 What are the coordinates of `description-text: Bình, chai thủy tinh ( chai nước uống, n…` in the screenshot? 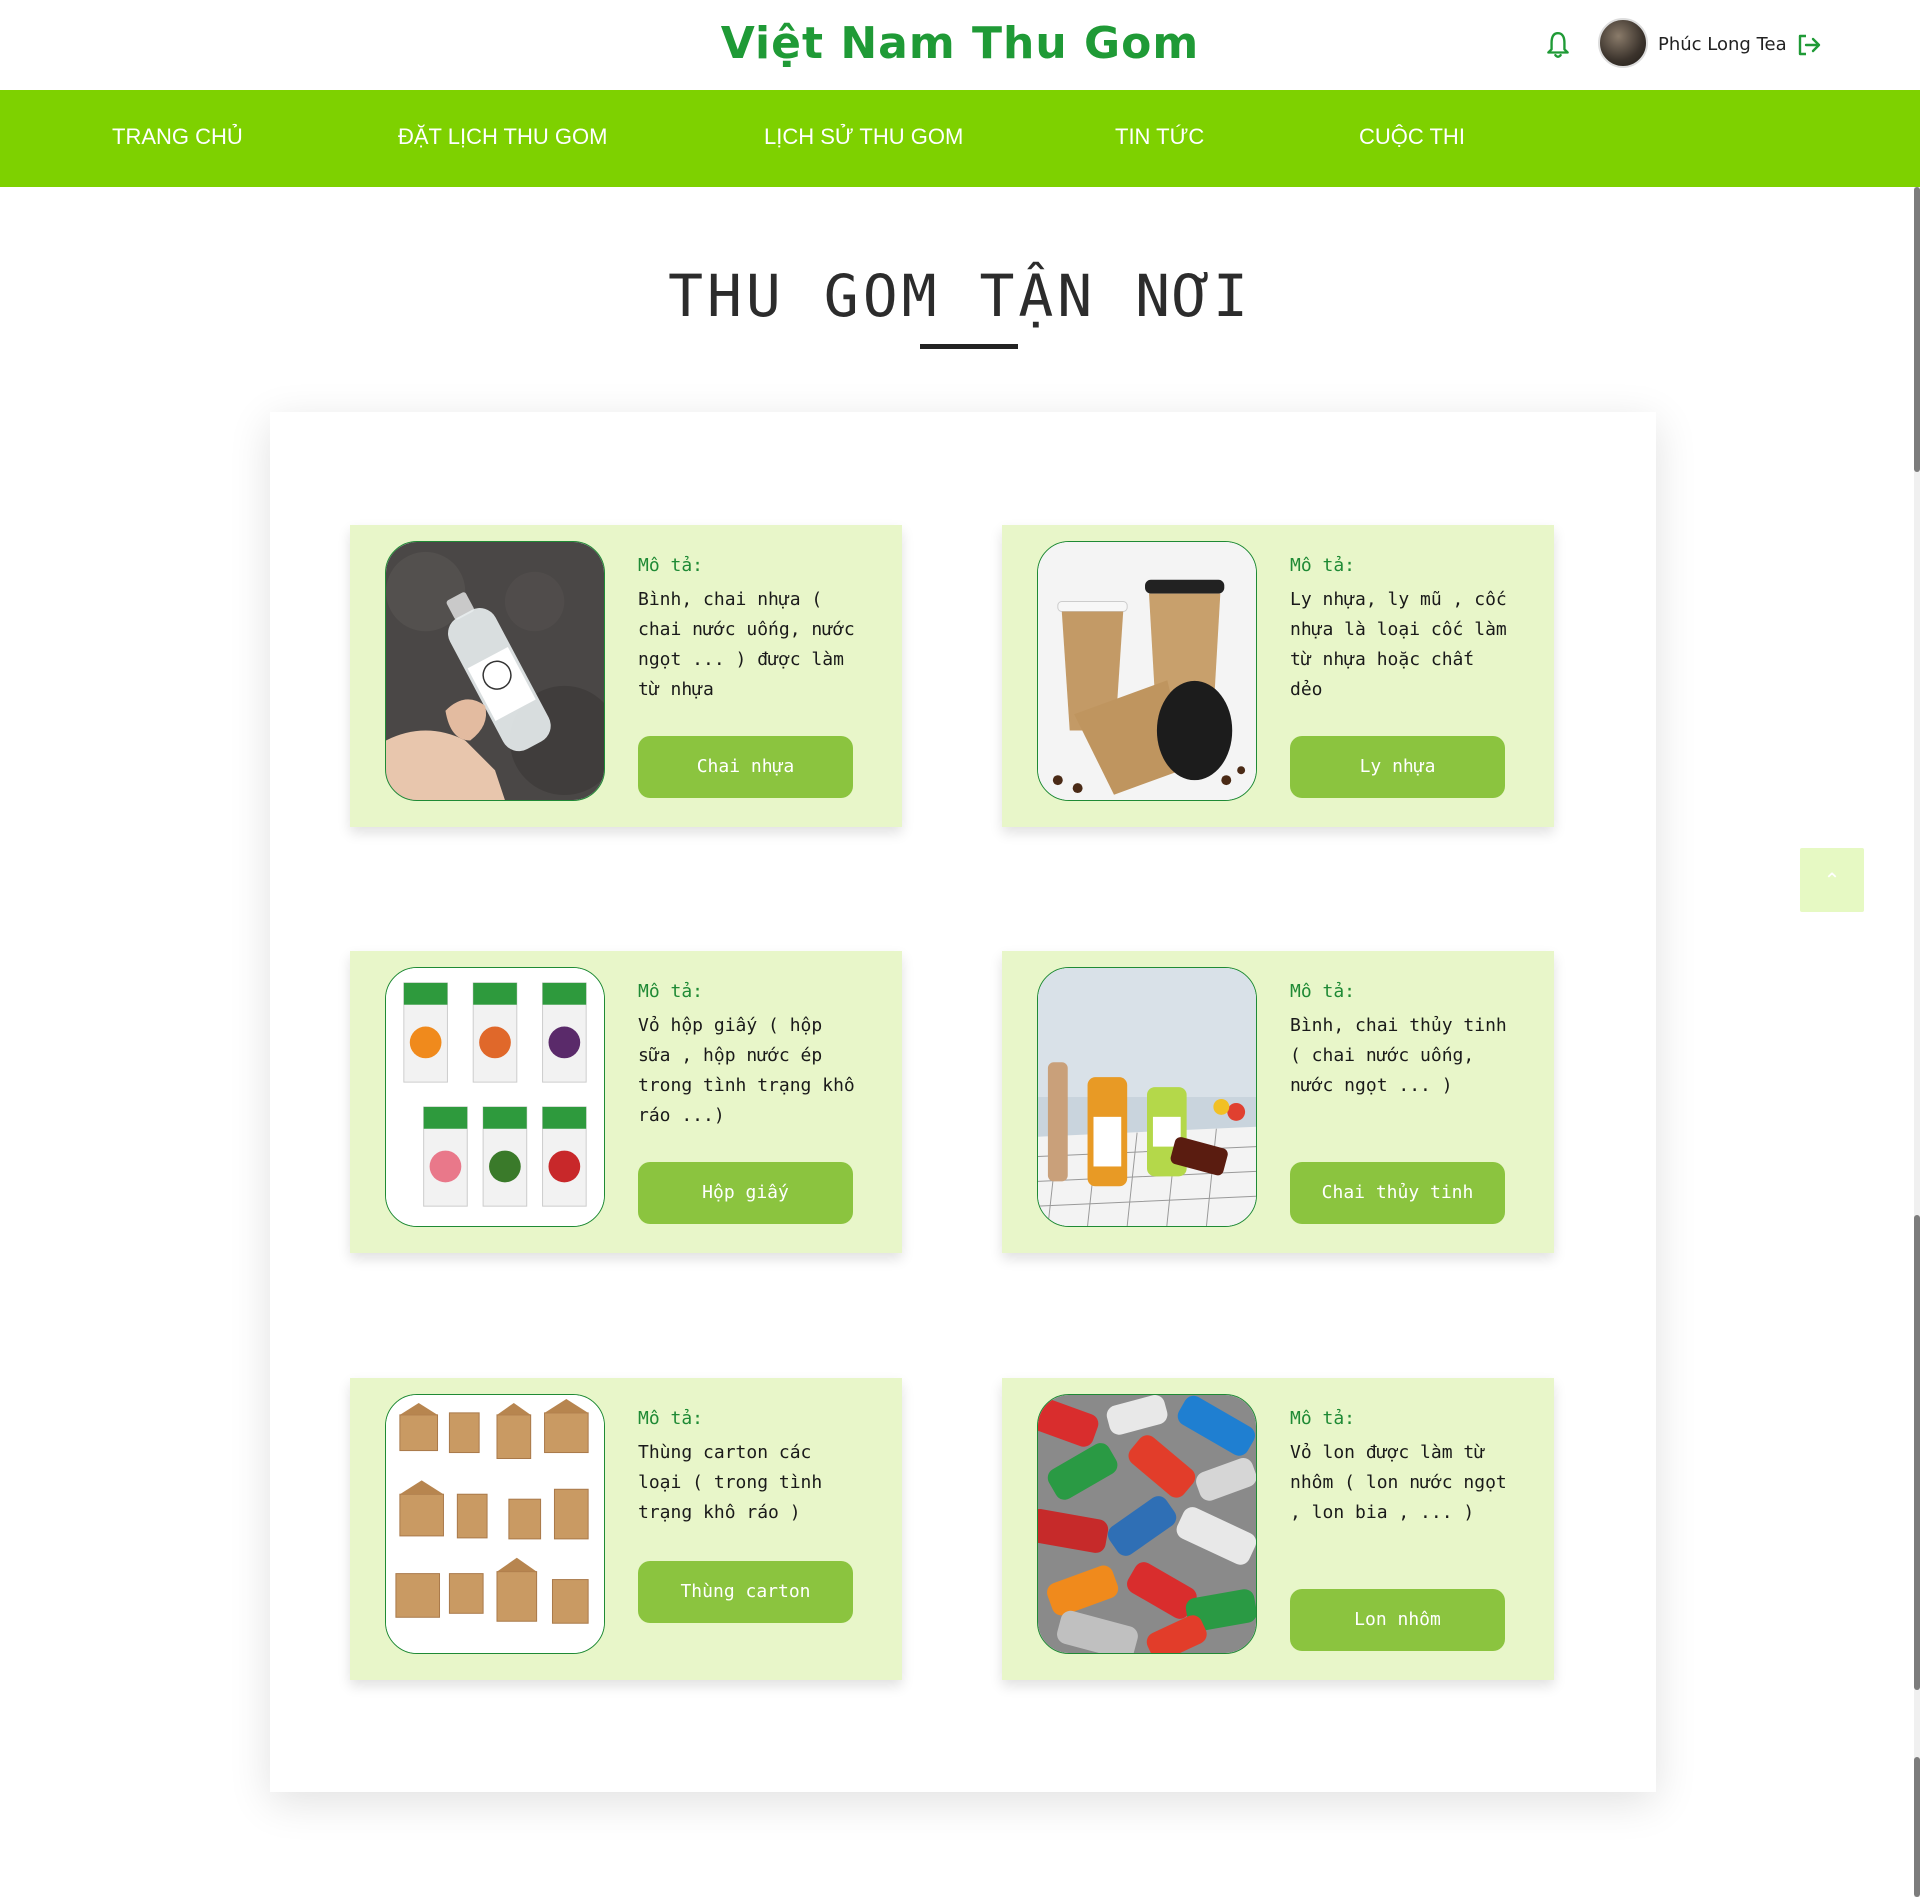 It's located at (1398, 1055).